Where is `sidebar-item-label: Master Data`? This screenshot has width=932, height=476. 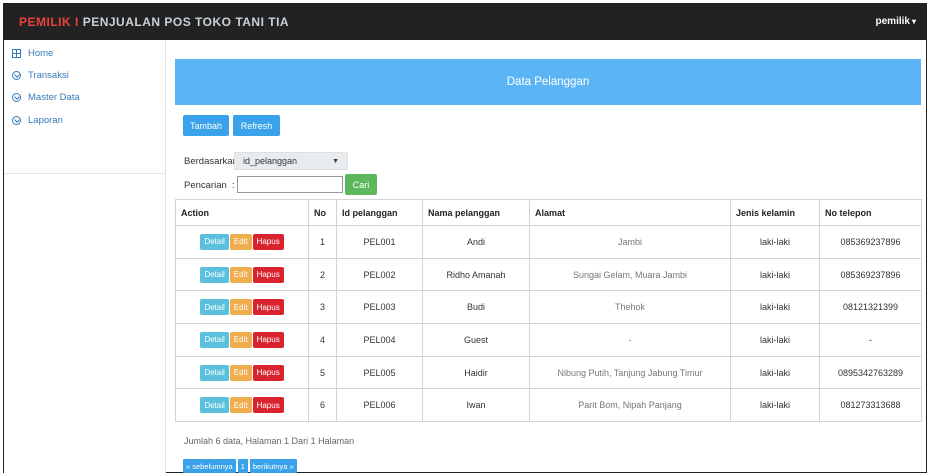 sidebar-item-label: Master Data is located at coordinates (54, 97).